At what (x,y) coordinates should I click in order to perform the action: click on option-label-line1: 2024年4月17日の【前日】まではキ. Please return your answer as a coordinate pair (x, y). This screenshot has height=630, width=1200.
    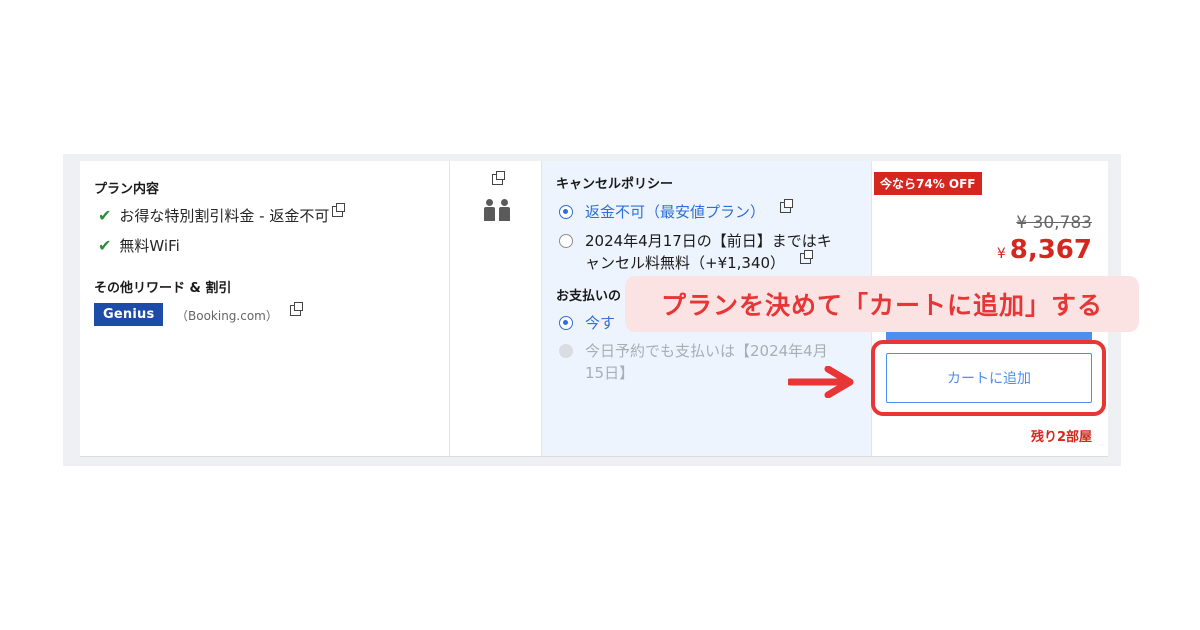
    Looking at the image, I should click on (708, 241).